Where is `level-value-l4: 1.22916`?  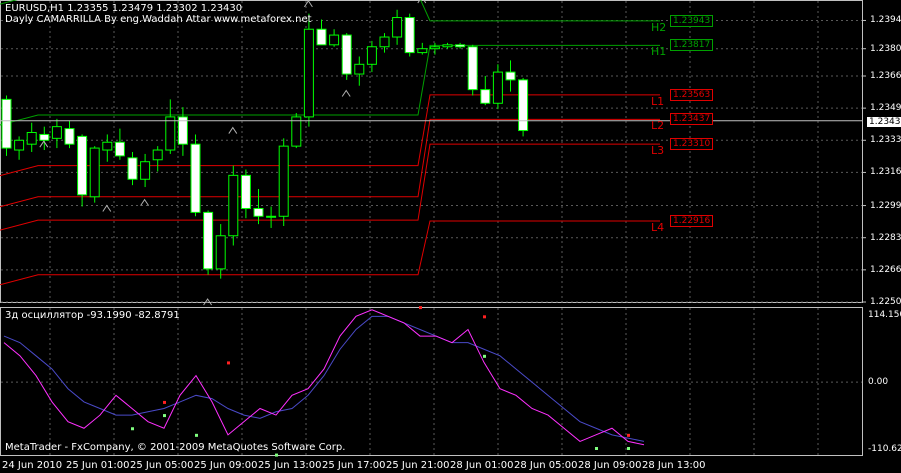
level-value-l4: 1.22916 is located at coordinates (692, 220).